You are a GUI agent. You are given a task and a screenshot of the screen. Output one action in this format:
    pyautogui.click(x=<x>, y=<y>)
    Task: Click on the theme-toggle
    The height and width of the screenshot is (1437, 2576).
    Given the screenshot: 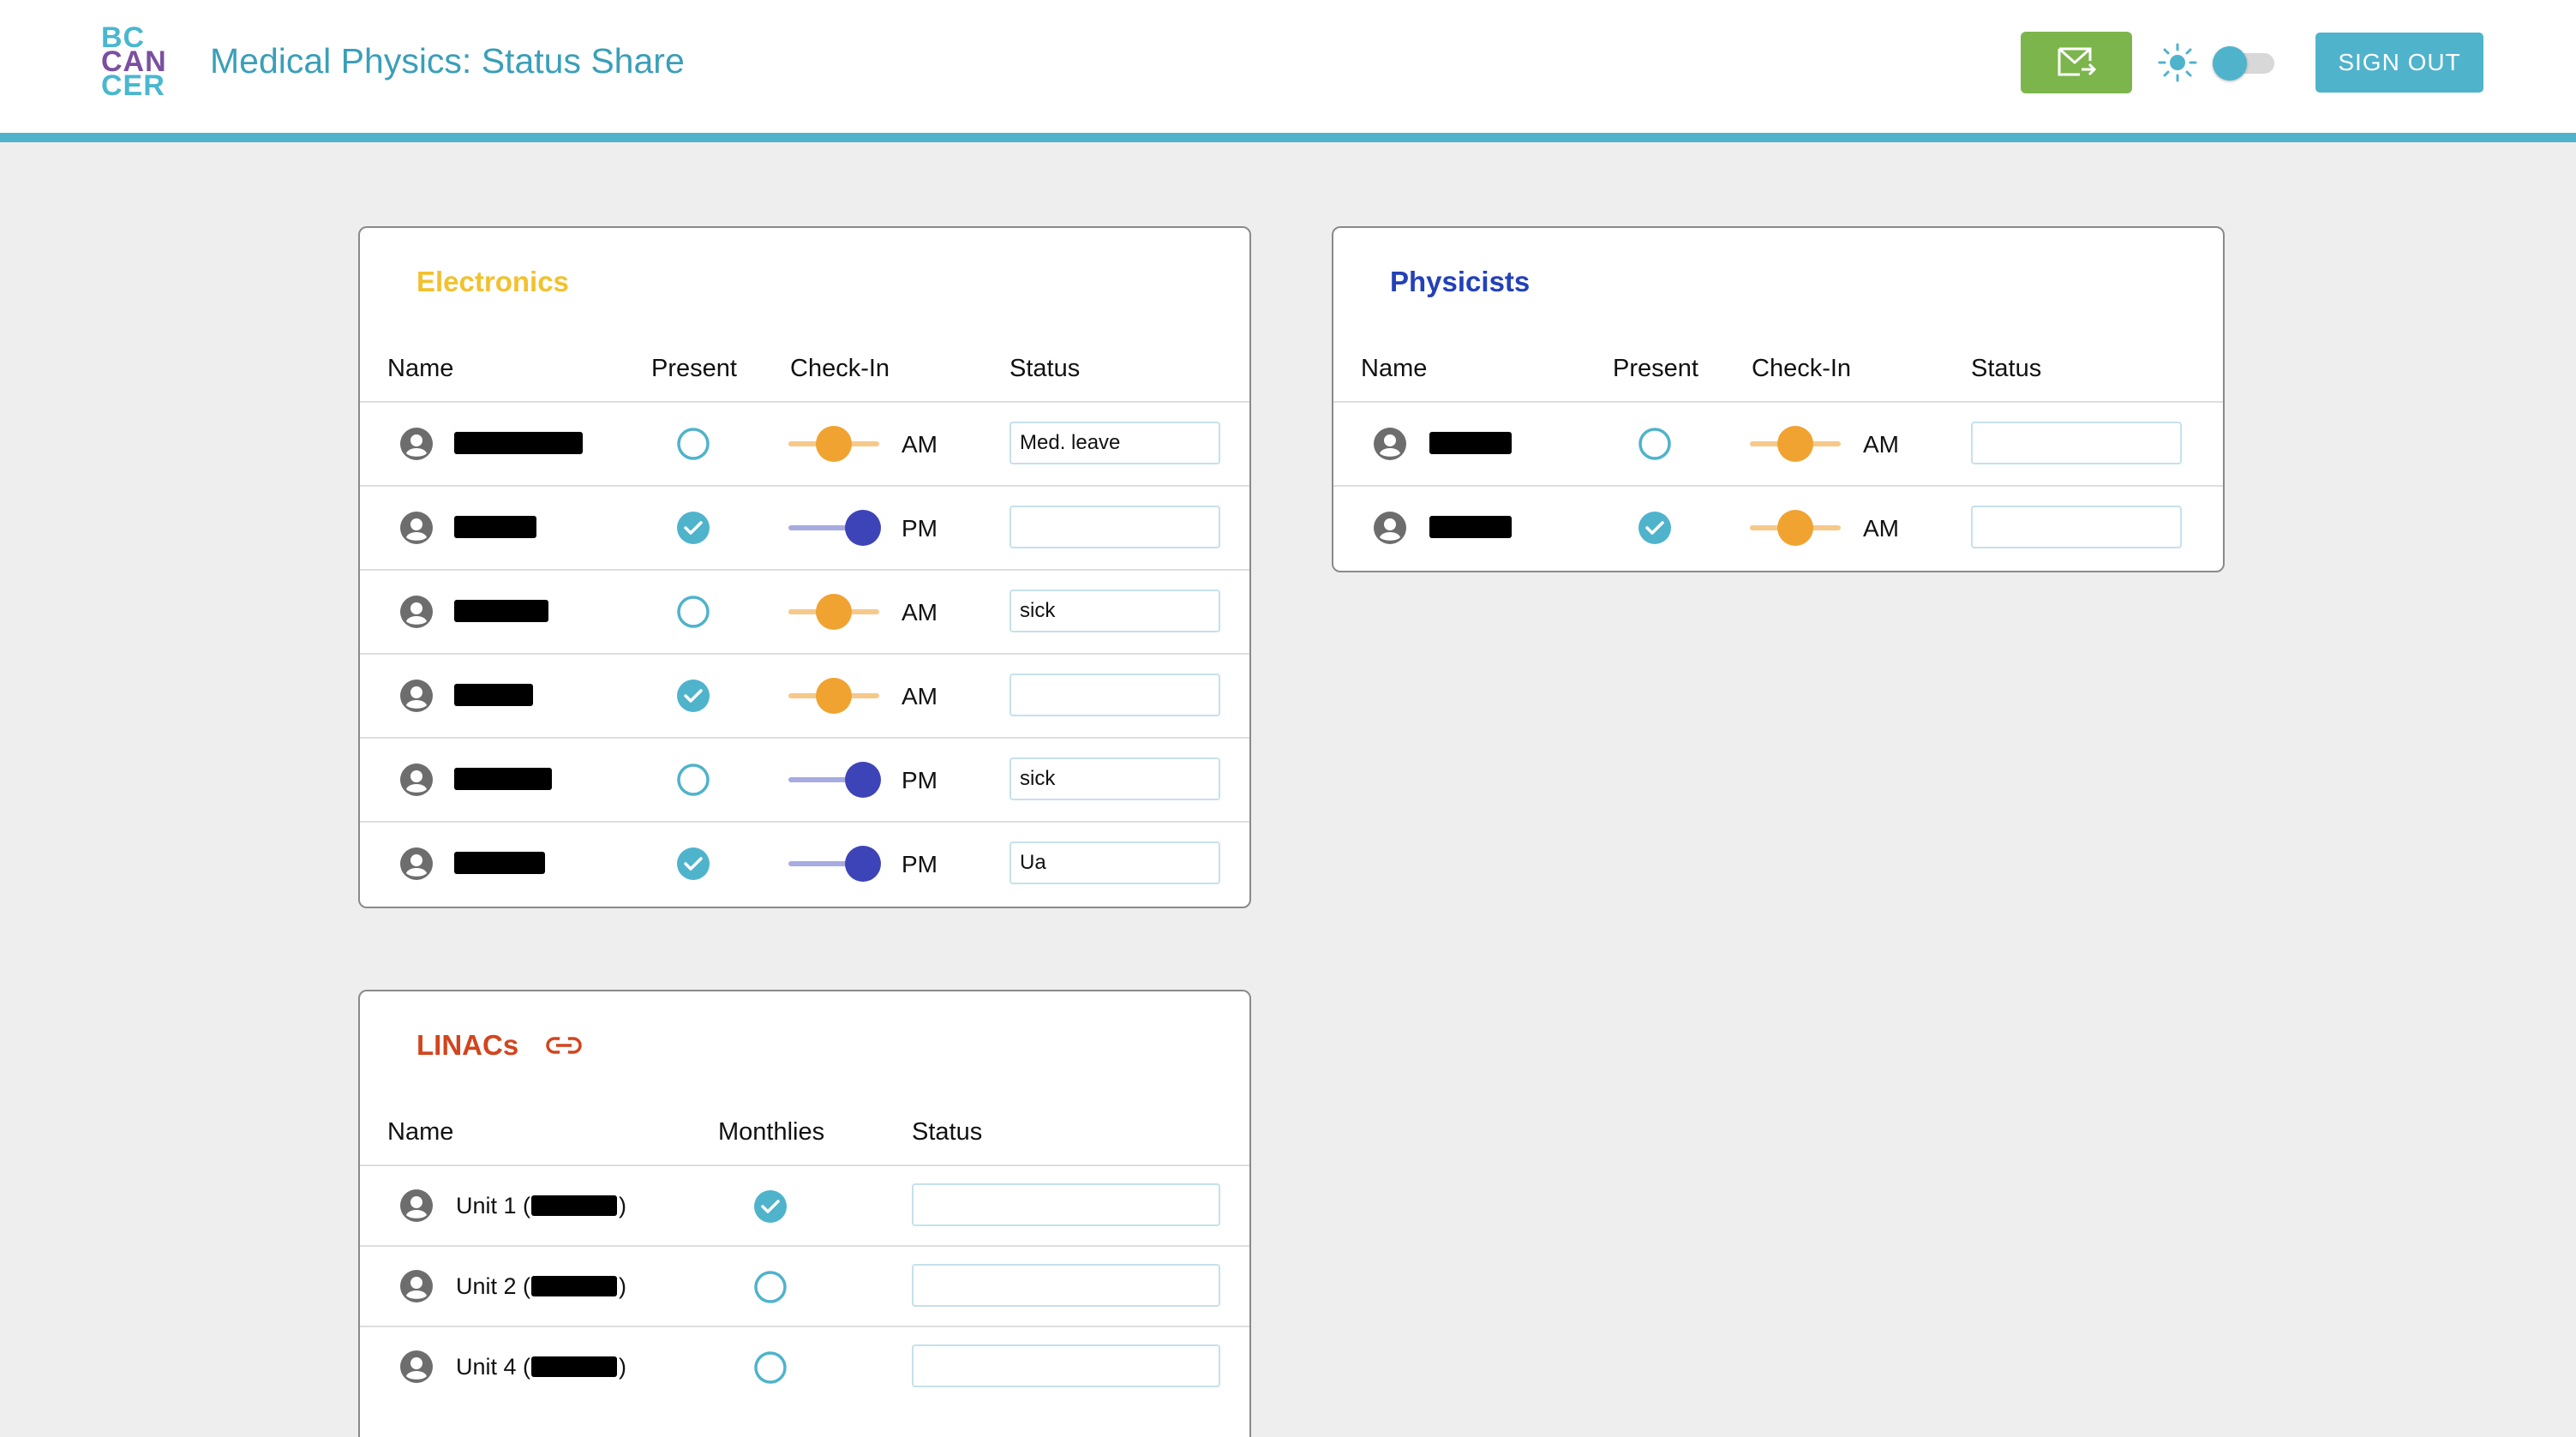 What is the action you would take?
    pyautogui.click(x=2245, y=63)
    